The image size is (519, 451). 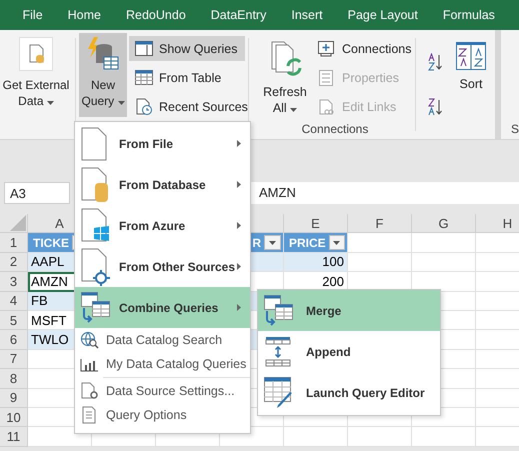 I want to click on ribbon-tab: DataEntry, so click(x=238, y=15).